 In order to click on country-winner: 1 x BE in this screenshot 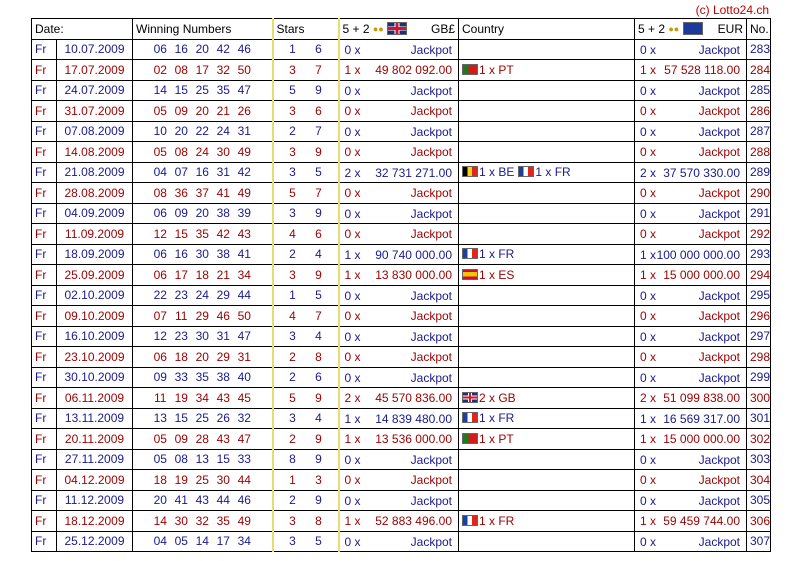, I will do `click(488, 172)`.